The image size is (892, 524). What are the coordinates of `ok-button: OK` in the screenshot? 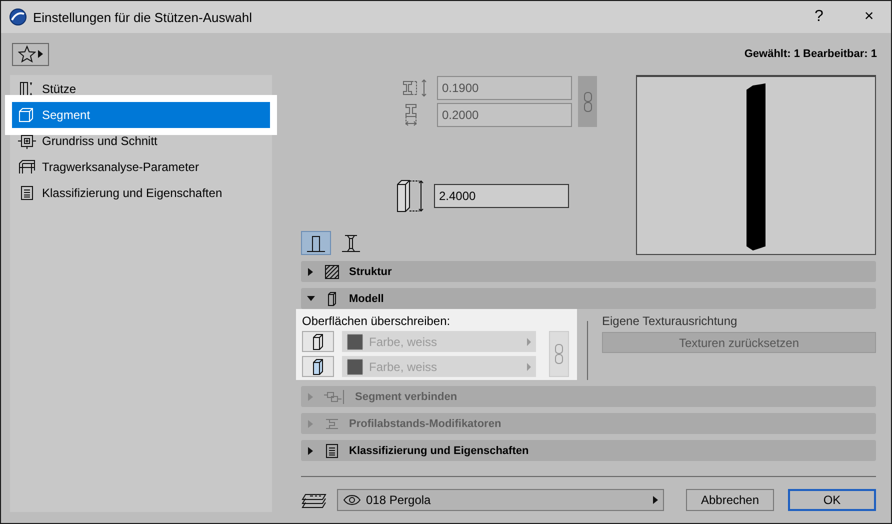 It's located at (832, 499).